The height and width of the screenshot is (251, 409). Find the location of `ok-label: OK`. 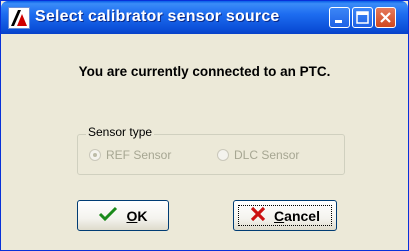

ok-label: OK is located at coordinates (137, 215).